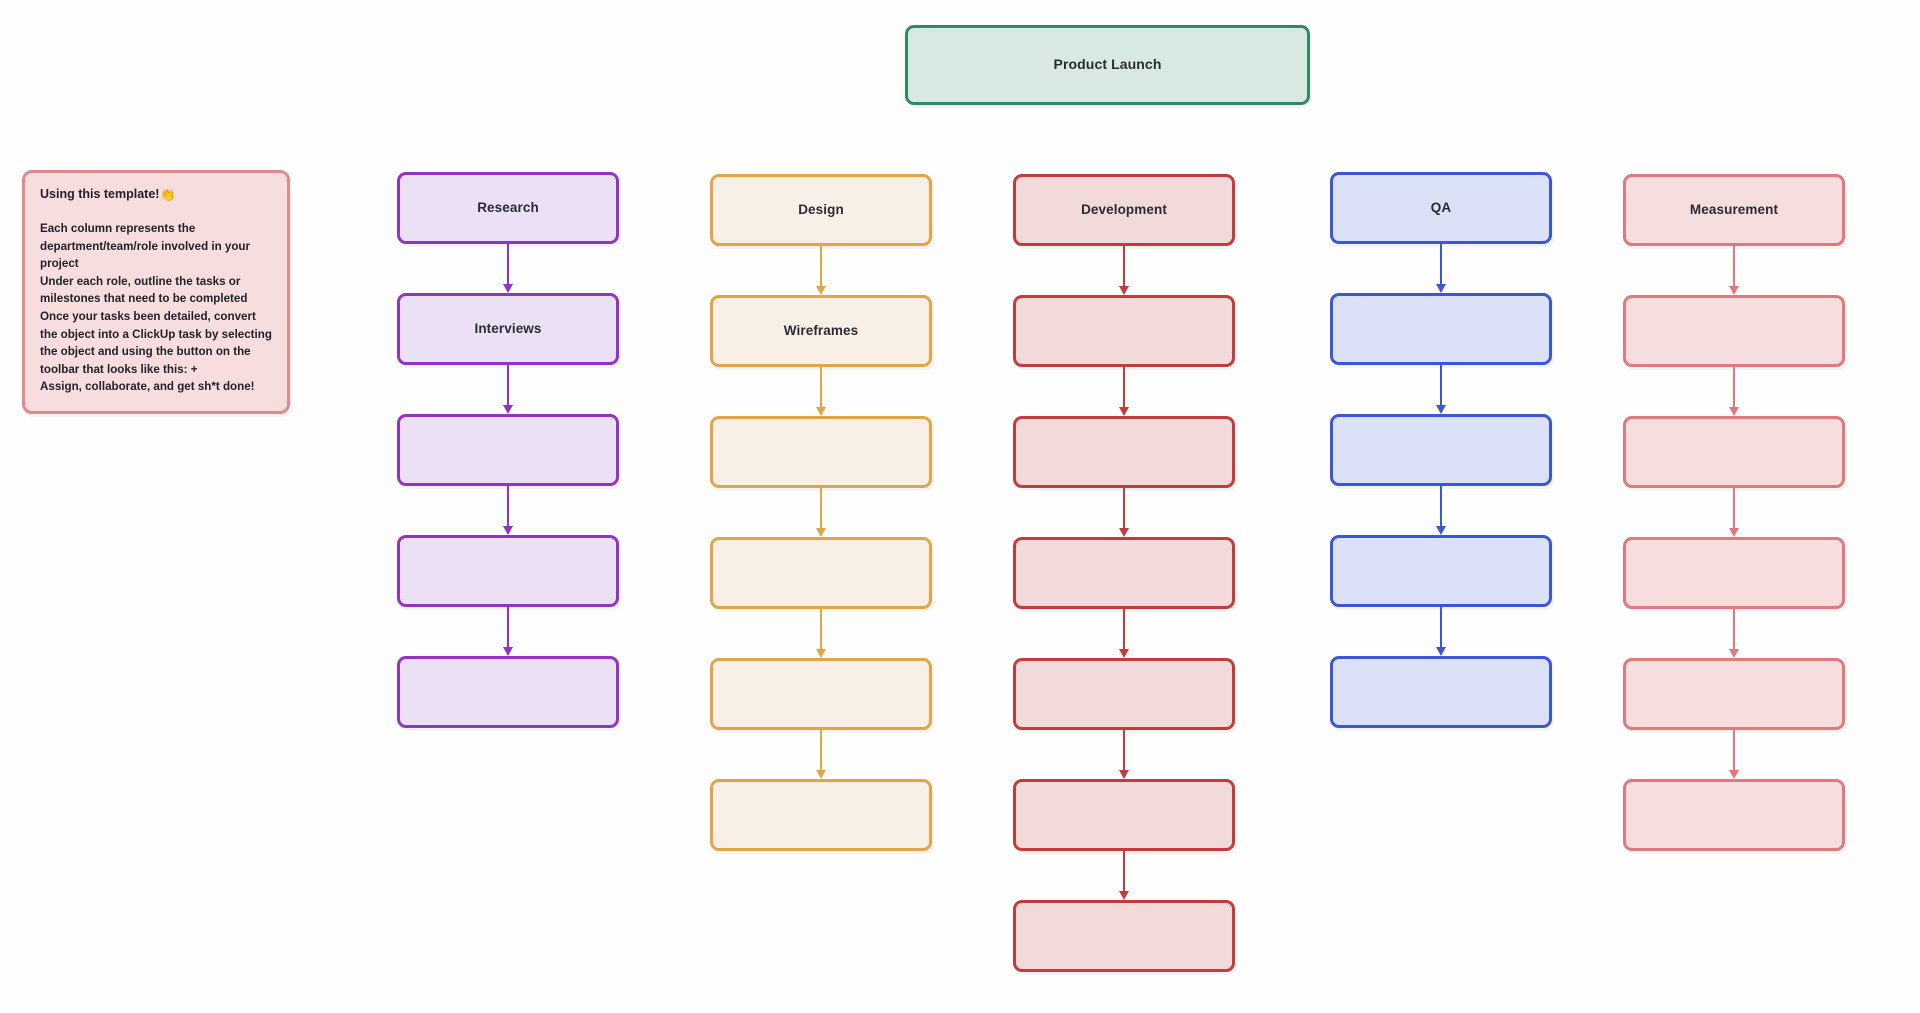  I want to click on node-research-item-1: Interviews, so click(508, 329).